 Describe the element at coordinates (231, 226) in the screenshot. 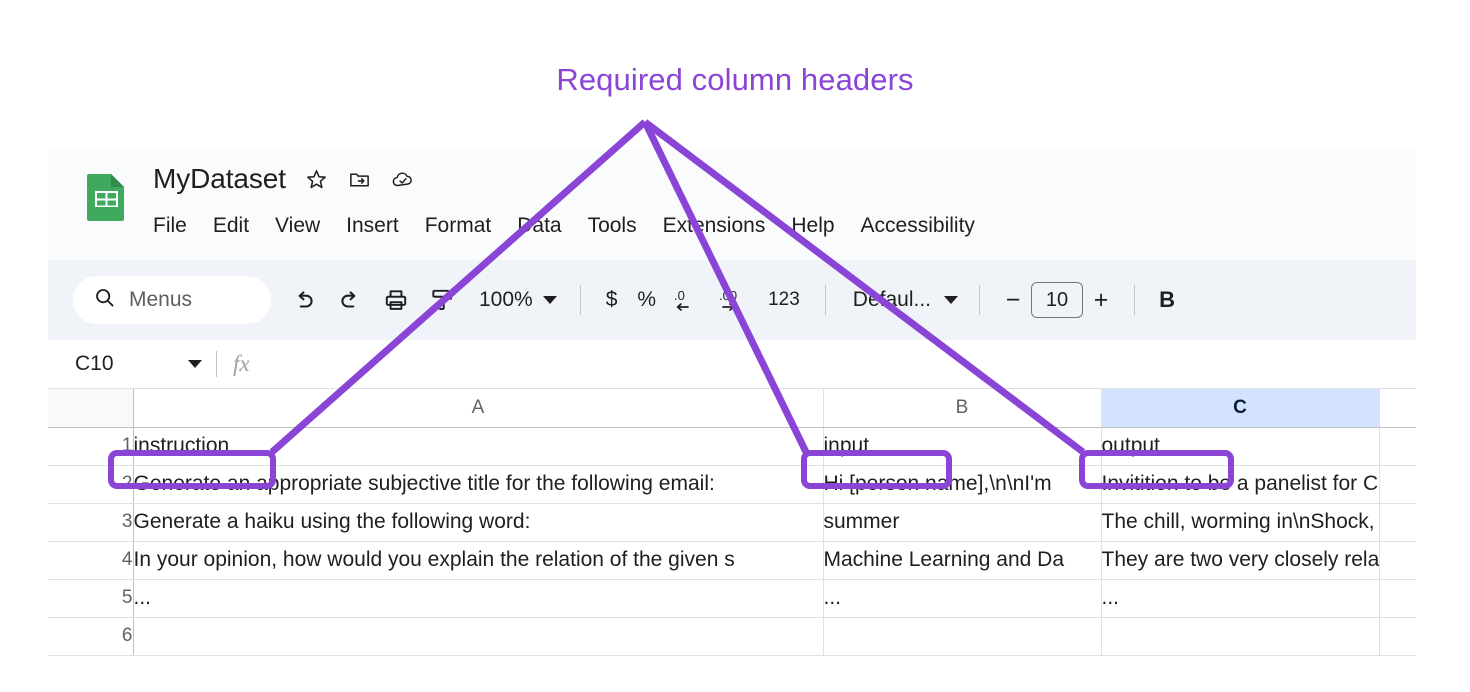

I see `menu-item-edit: Edit` at that location.